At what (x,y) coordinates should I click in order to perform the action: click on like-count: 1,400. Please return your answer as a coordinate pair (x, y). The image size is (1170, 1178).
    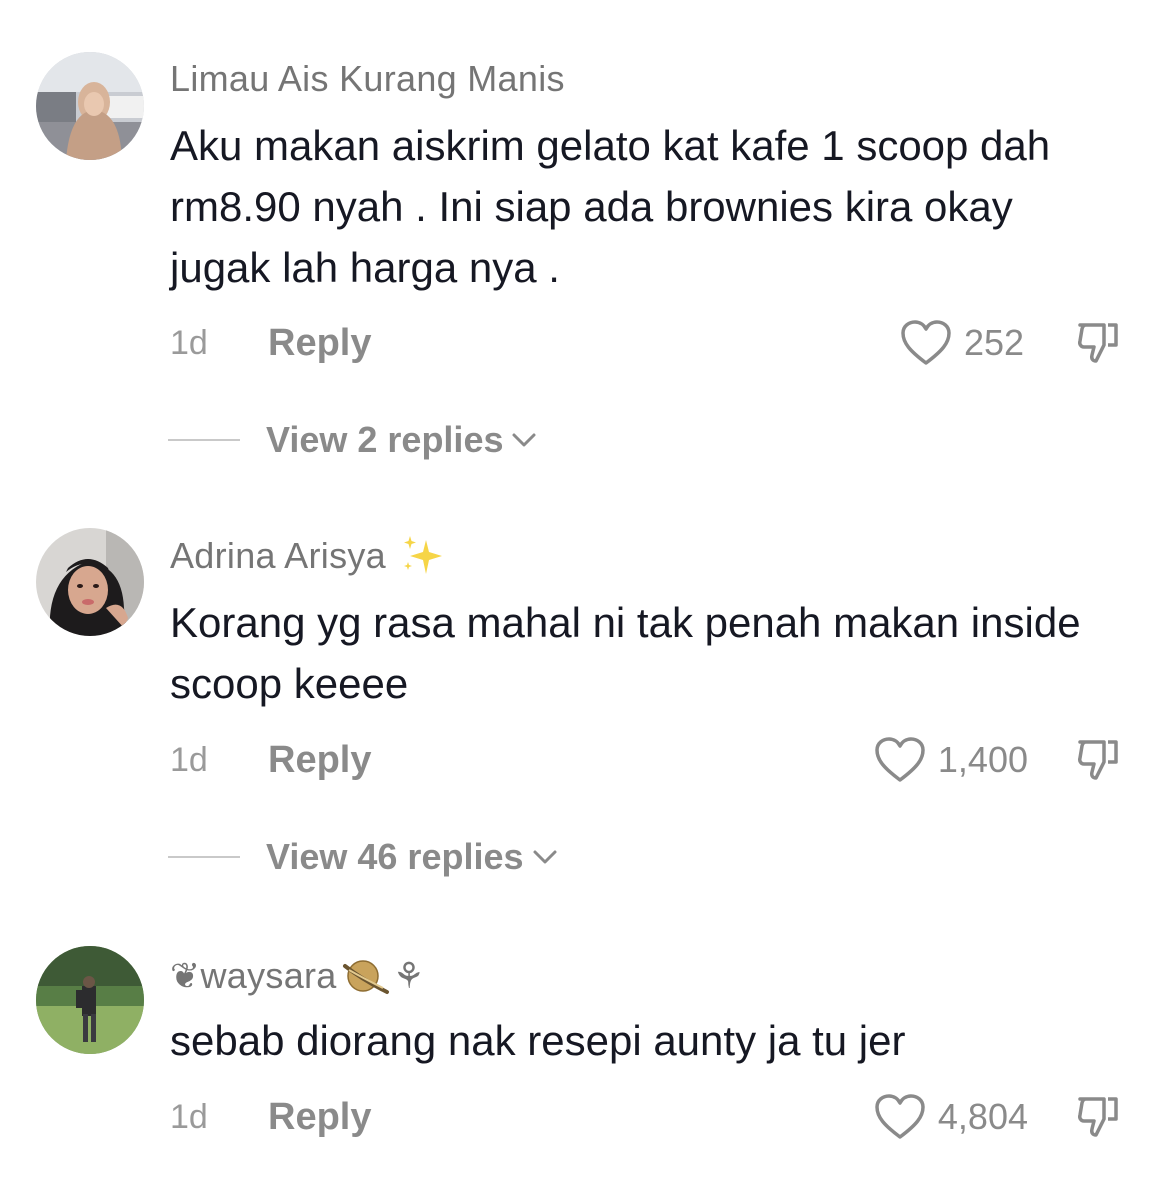
    Looking at the image, I should click on (982, 759).